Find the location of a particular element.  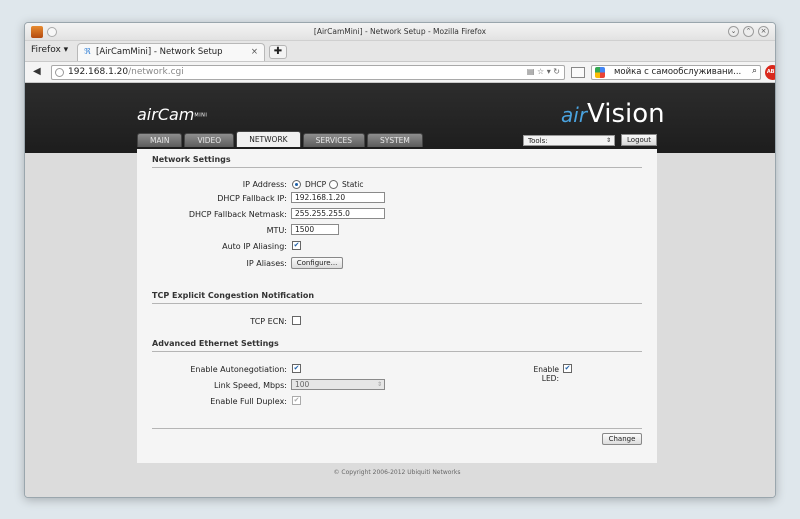

autoneg-label: Enable Autonegotiation: is located at coordinates (238, 369).